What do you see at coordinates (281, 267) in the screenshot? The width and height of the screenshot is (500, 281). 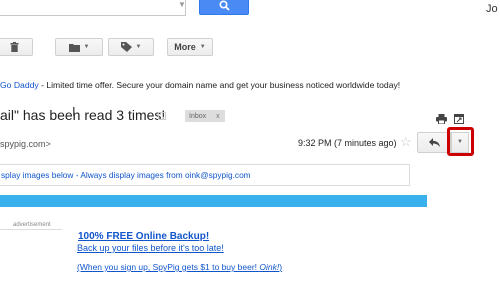 I see `ad-beer-suffix: )` at bounding box center [281, 267].